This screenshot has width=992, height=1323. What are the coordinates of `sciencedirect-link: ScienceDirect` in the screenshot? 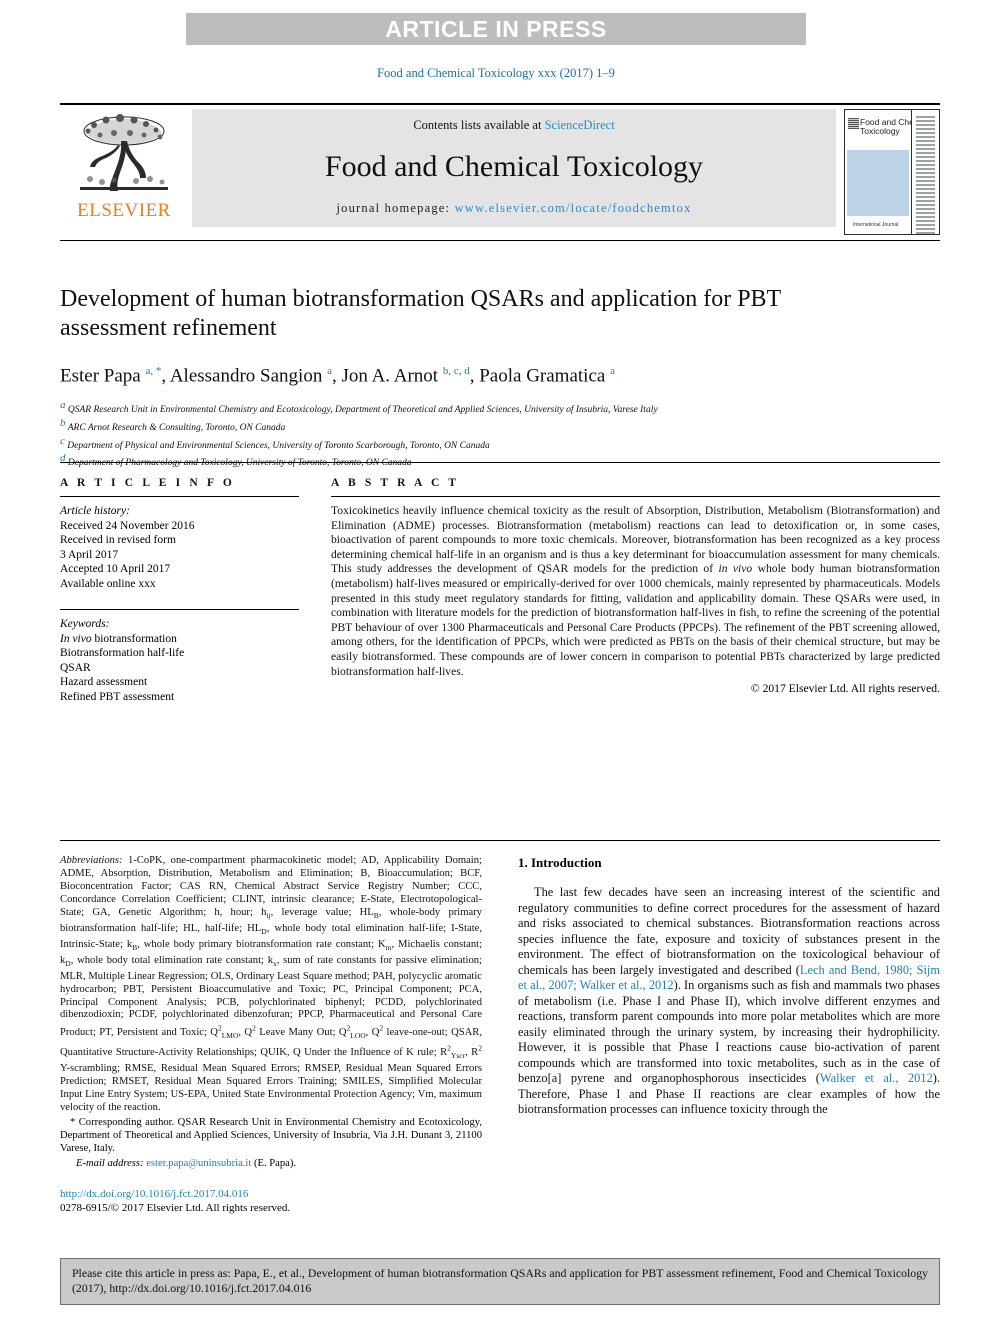 It's located at (580, 125).